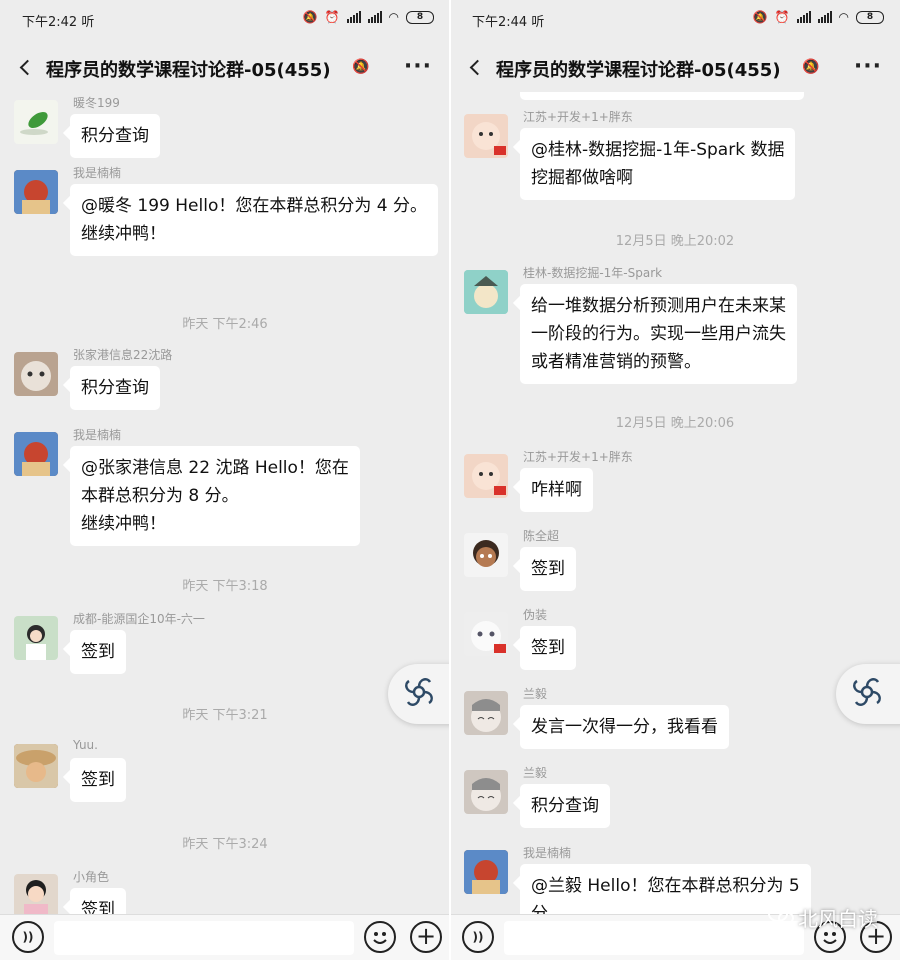 Image resolution: width=900 pixels, height=960 pixels. I want to click on sender-name: 伪装, so click(535, 615).